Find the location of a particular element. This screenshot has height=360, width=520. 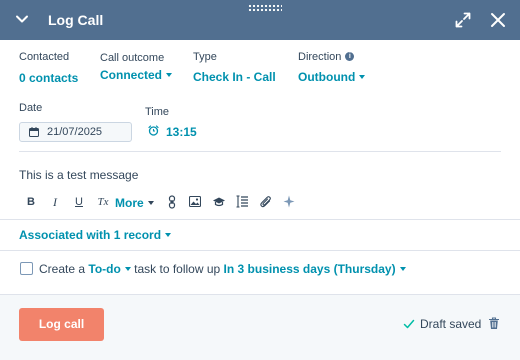

contacted-value: 0 contacts is located at coordinates (49, 78).